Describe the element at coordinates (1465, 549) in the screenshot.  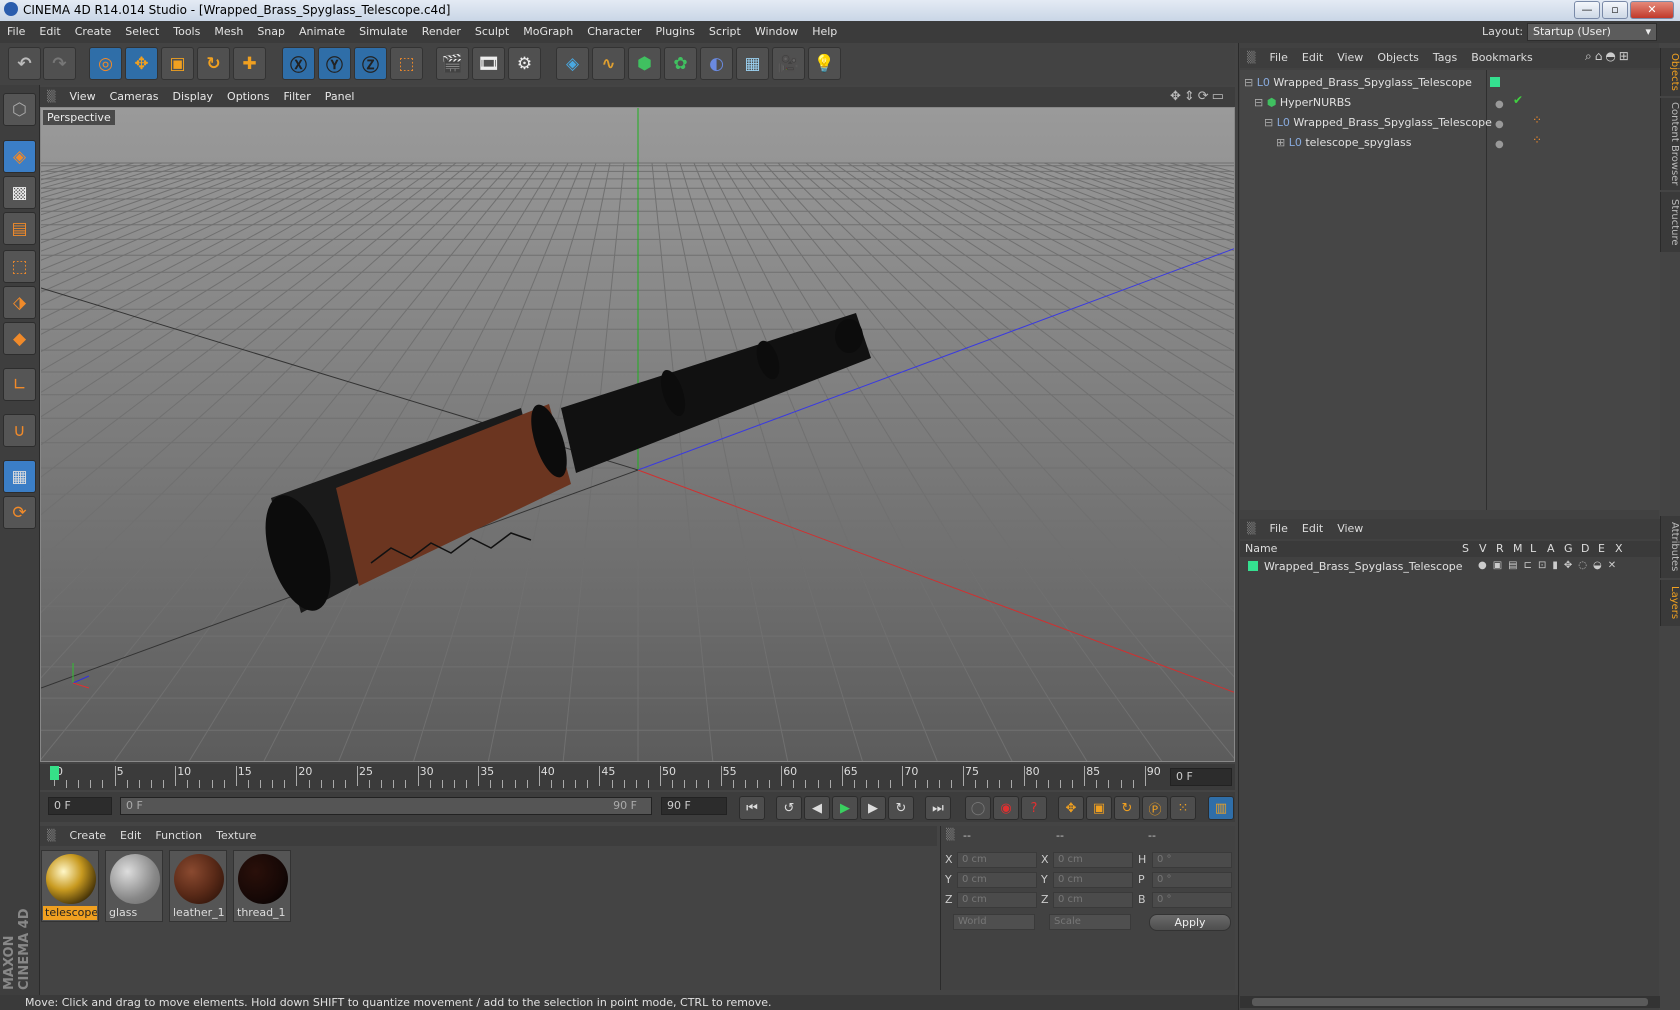
I see `layers-column-s: S` at that location.